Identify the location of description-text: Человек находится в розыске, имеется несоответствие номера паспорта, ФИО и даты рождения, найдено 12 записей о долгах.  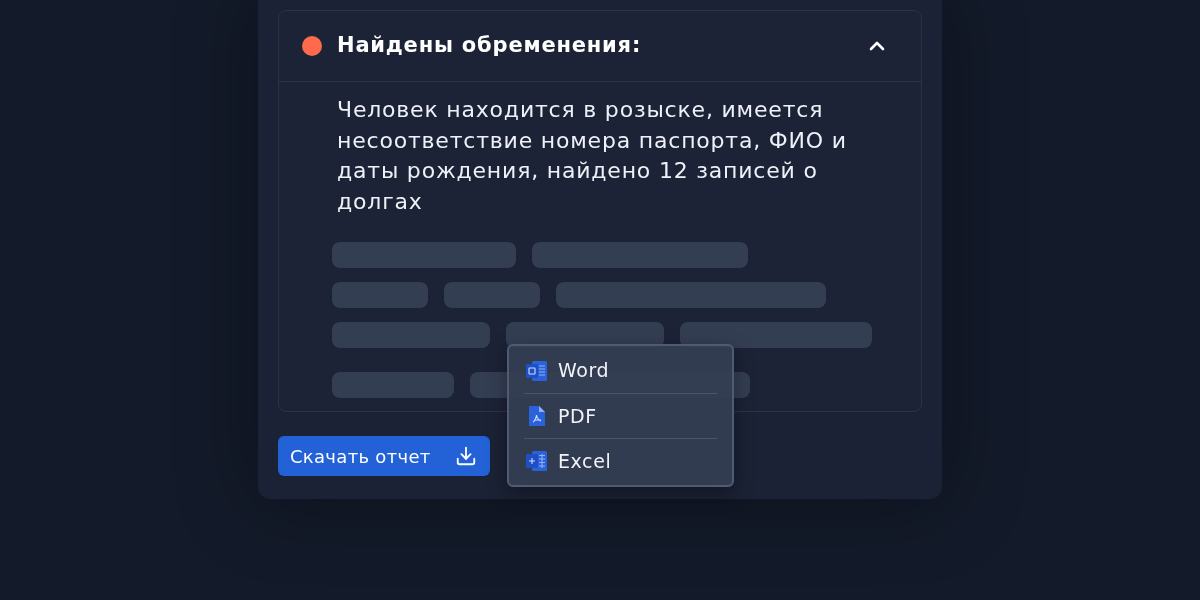
(592, 156).